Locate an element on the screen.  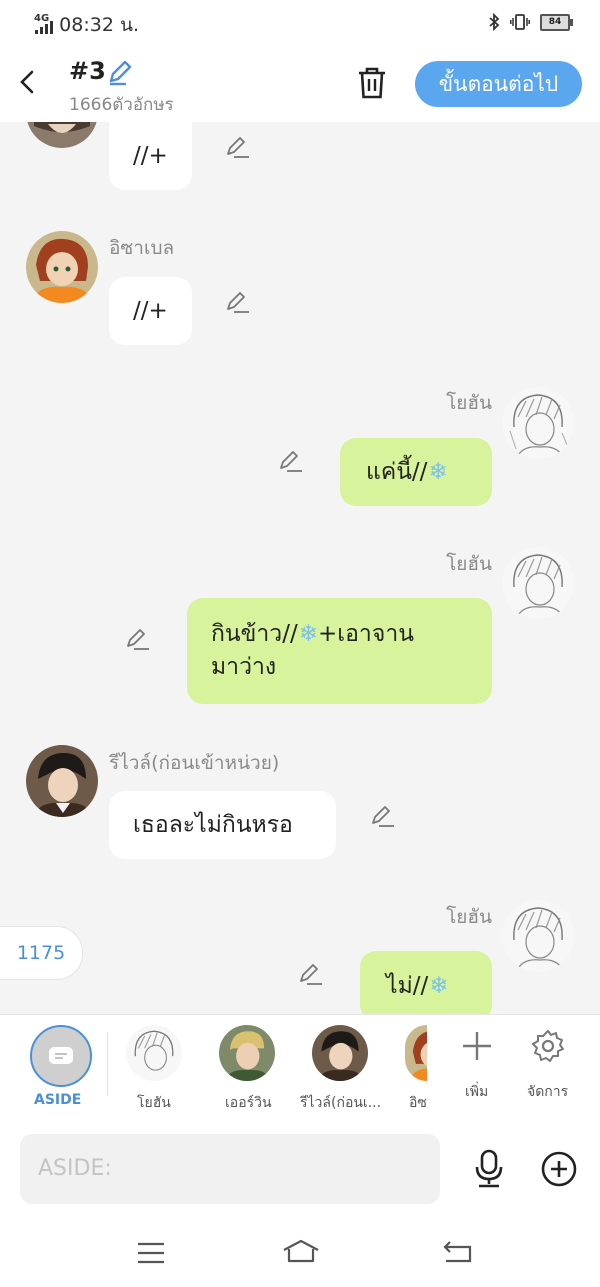
back-arrow-icon is located at coordinates (28, 82).